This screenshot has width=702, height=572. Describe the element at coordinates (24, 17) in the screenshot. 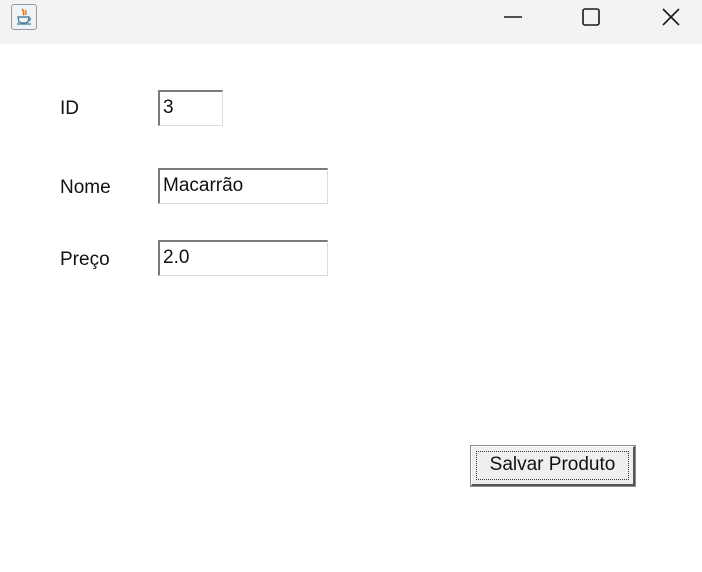

I see `java-cup-icon` at that location.